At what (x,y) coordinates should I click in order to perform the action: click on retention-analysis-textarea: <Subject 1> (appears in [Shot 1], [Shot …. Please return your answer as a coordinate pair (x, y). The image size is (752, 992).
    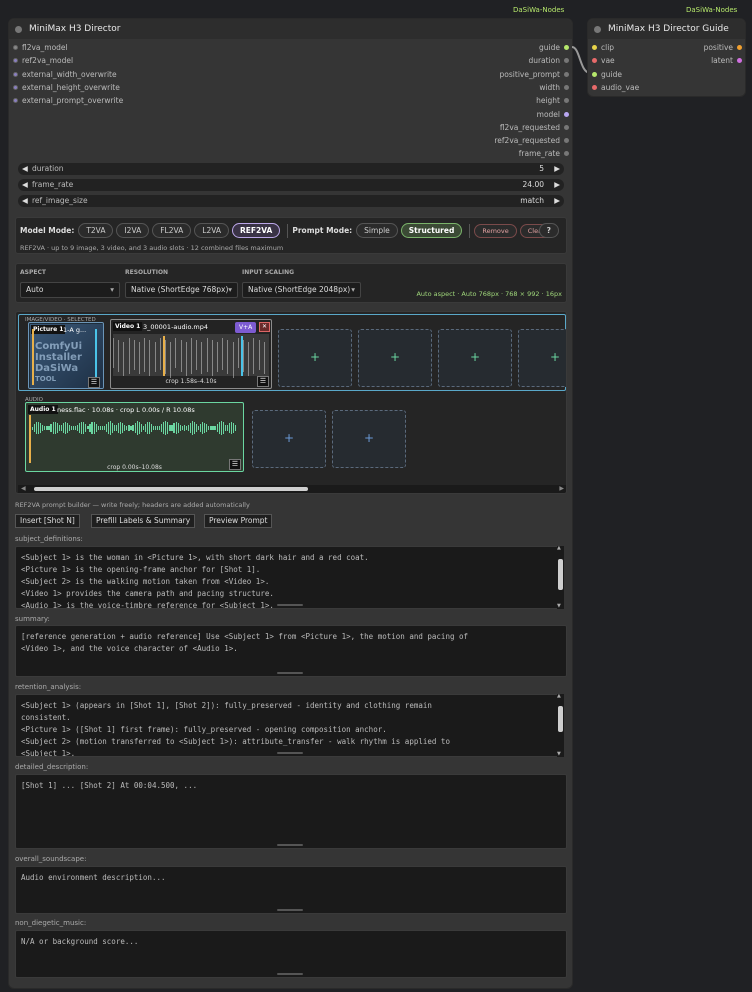
    Looking at the image, I should click on (287, 725).